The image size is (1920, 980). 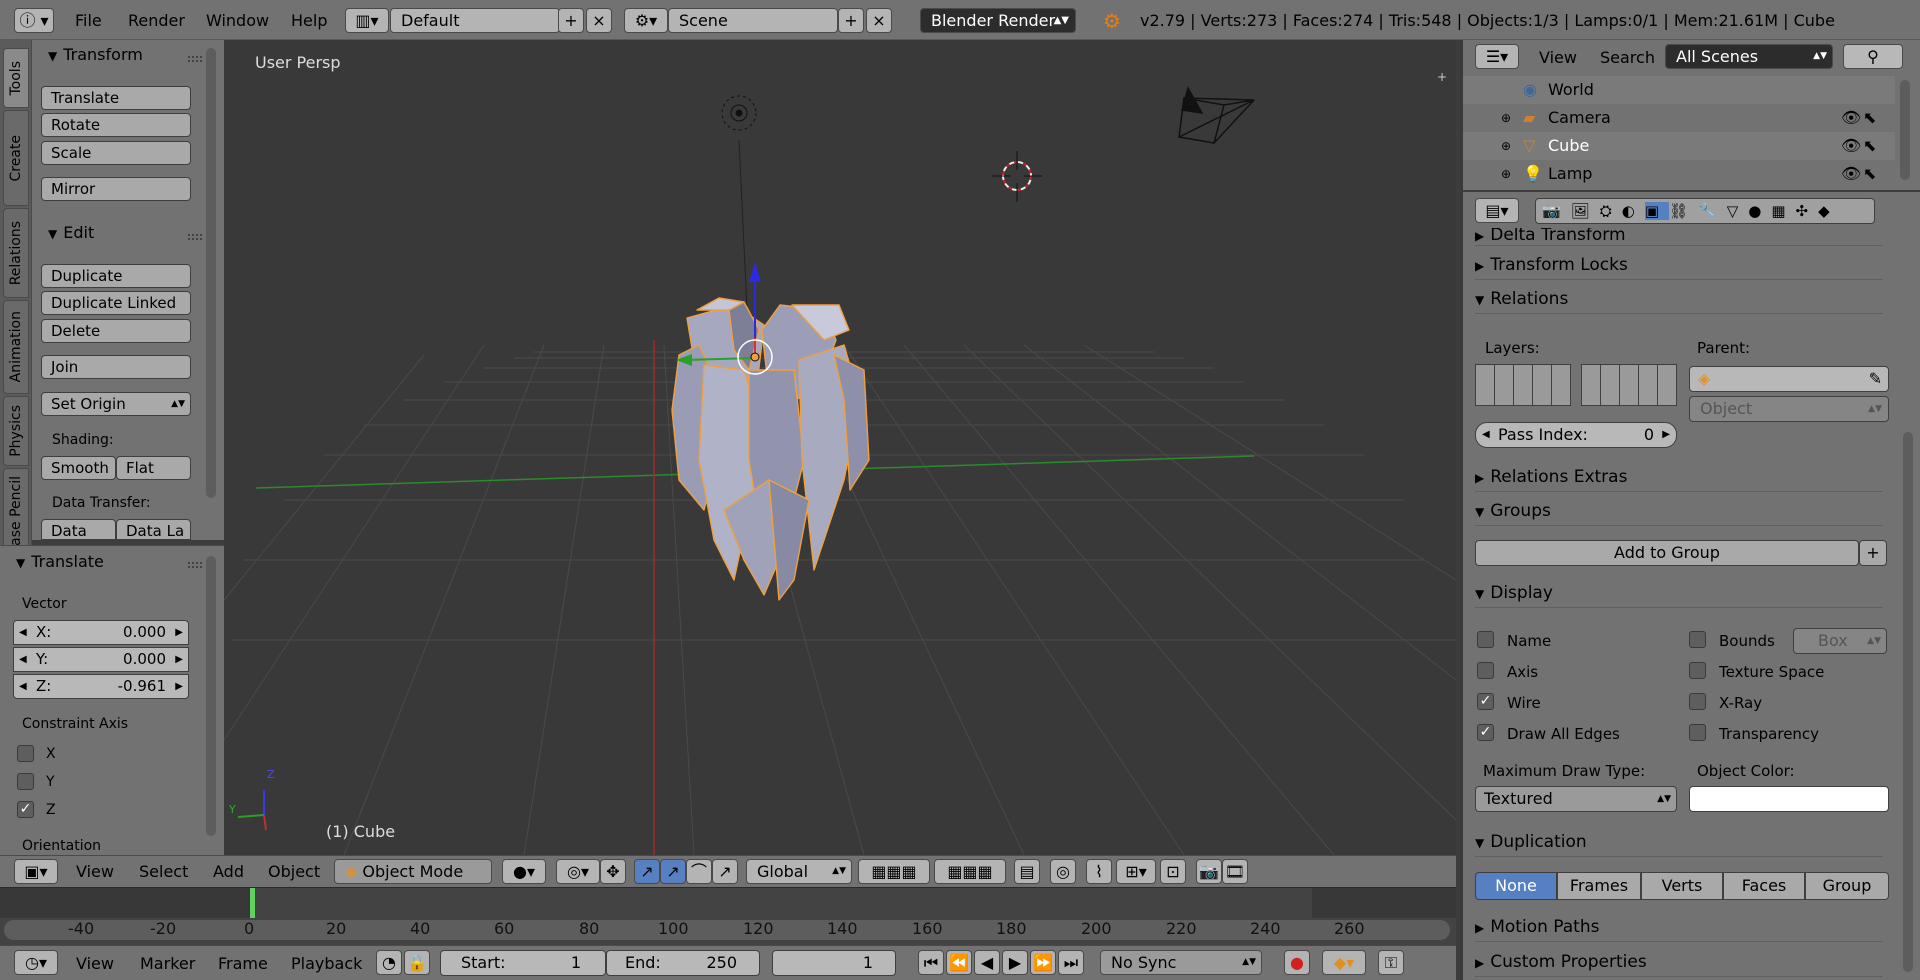 What do you see at coordinates (613, 871) in the screenshot?
I see `manipulator-toggle-icon: ✥` at bounding box center [613, 871].